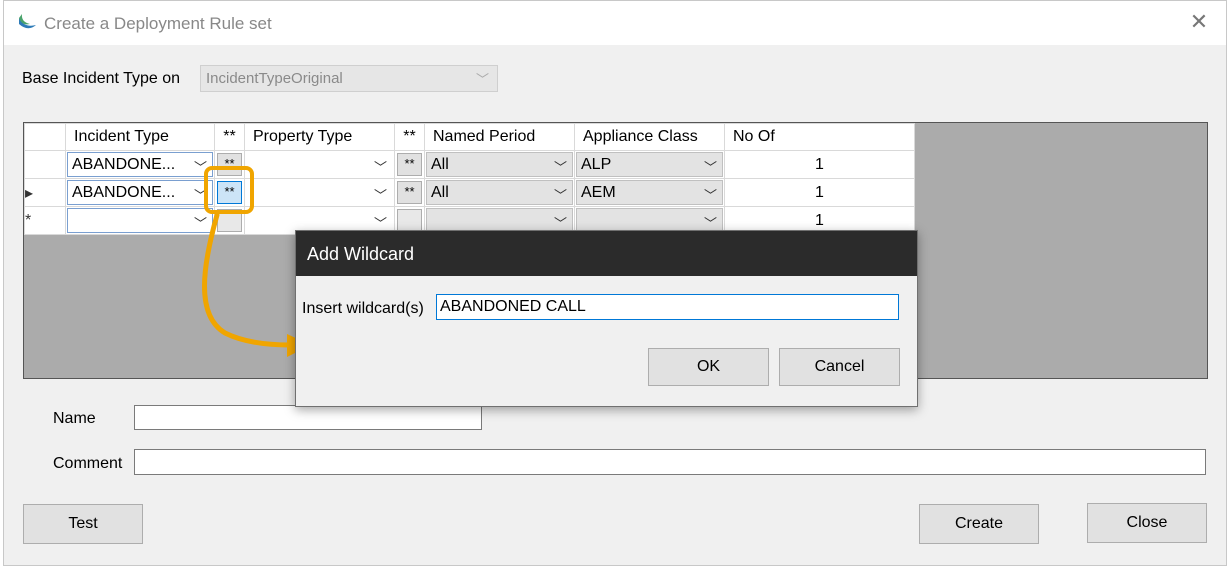 The width and height of the screenshot is (1229, 570). I want to click on comment-label: Comment, so click(88, 463).